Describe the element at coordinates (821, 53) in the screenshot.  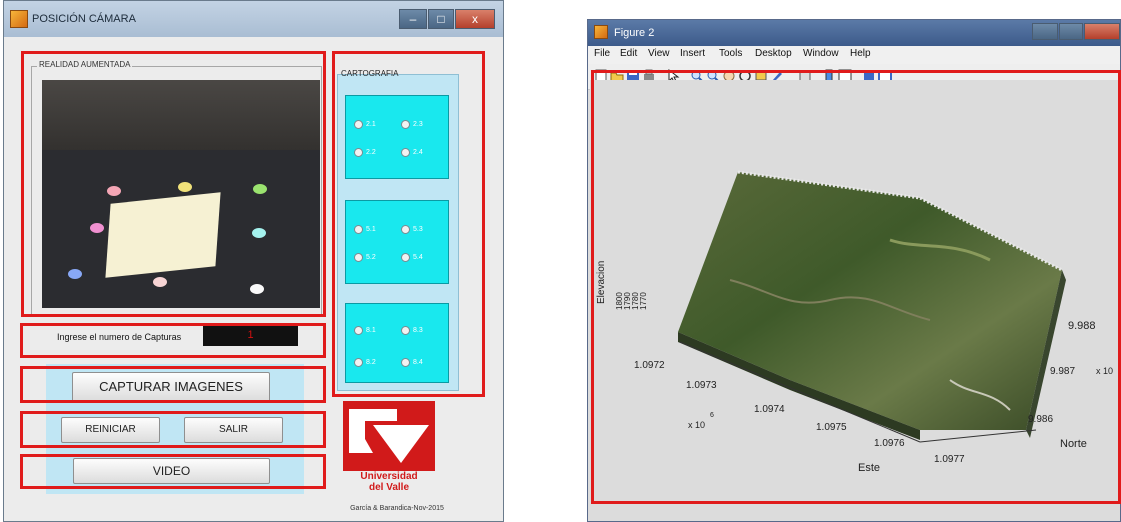
I see `menu-window: Window` at that location.